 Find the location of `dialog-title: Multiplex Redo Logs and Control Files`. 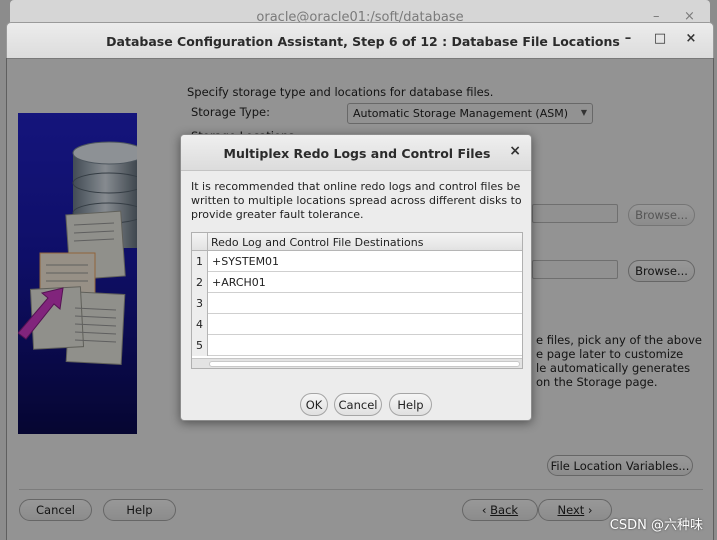

dialog-title: Multiplex Redo Logs and Control Files is located at coordinates (357, 153).